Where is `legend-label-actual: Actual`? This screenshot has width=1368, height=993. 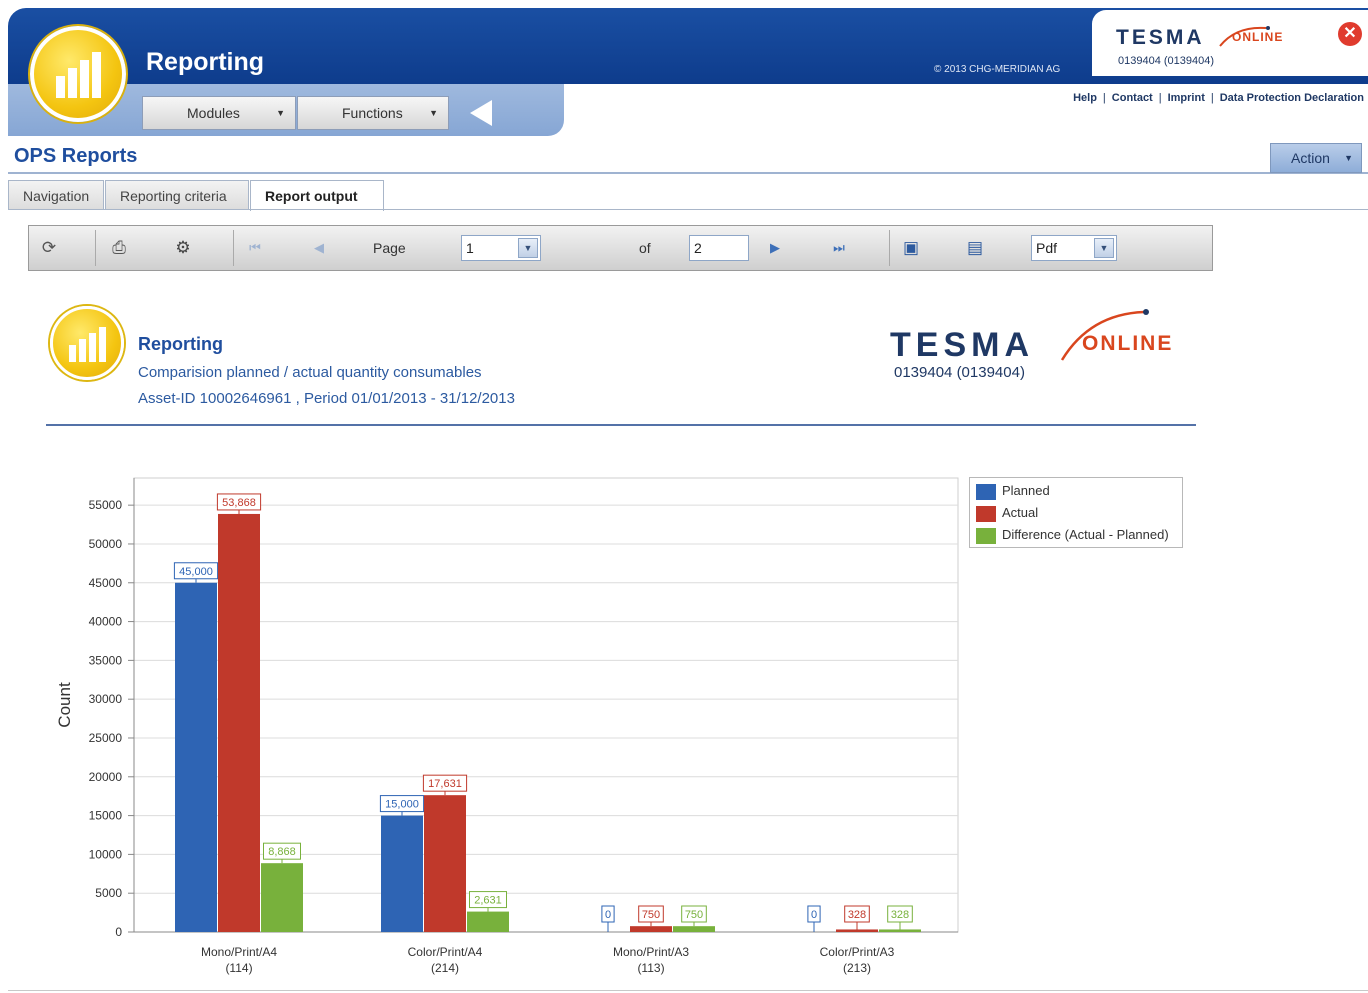
legend-label-actual: Actual is located at coordinates (1020, 512).